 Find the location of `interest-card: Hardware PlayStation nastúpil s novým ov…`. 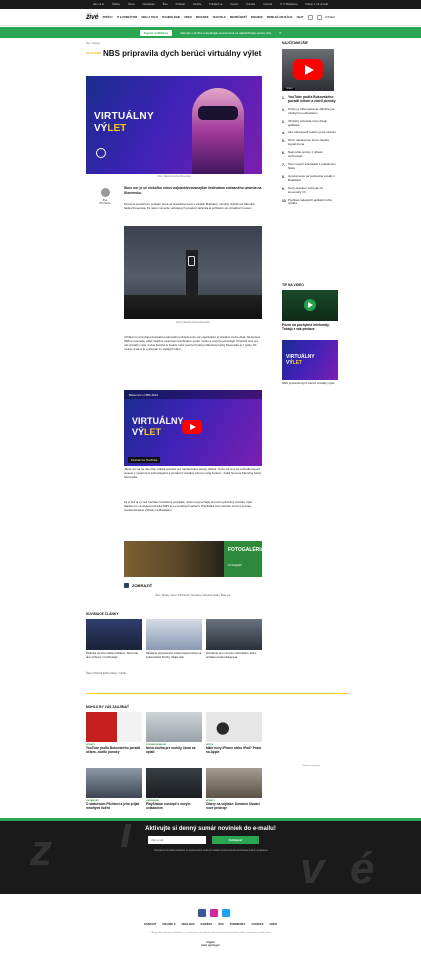

interest-card: Hardware PlayStation nastúpil s novým ov… is located at coordinates (174, 789).